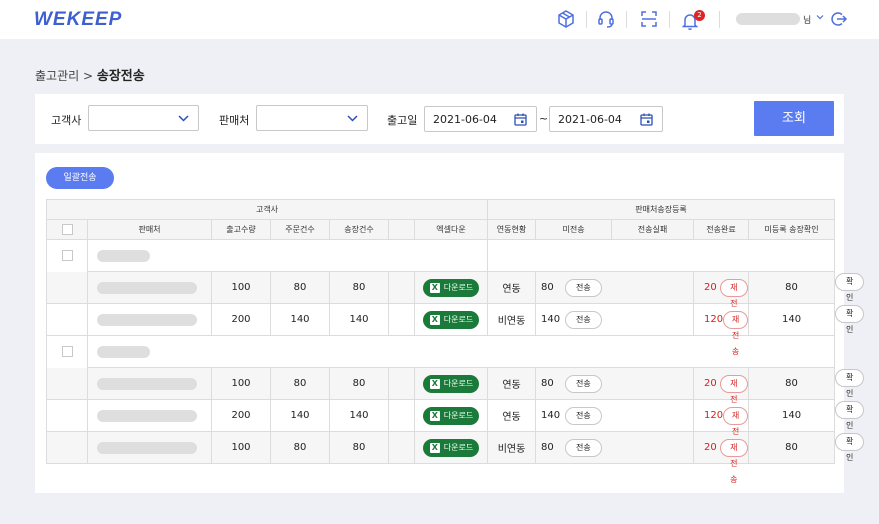  I want to click on date-from-input: 2021-06-04, so click(480, 119).